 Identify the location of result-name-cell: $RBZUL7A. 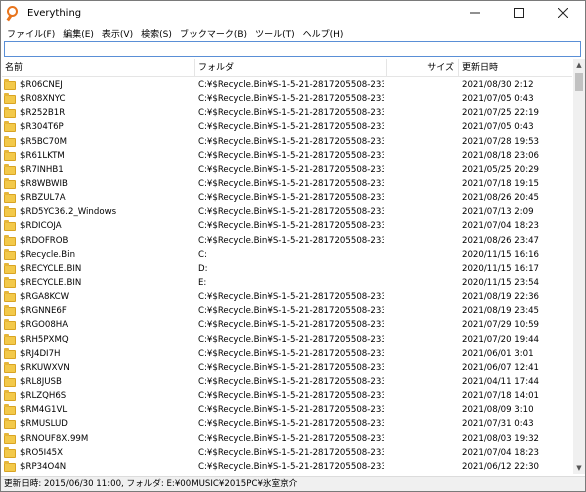
(99, 198).